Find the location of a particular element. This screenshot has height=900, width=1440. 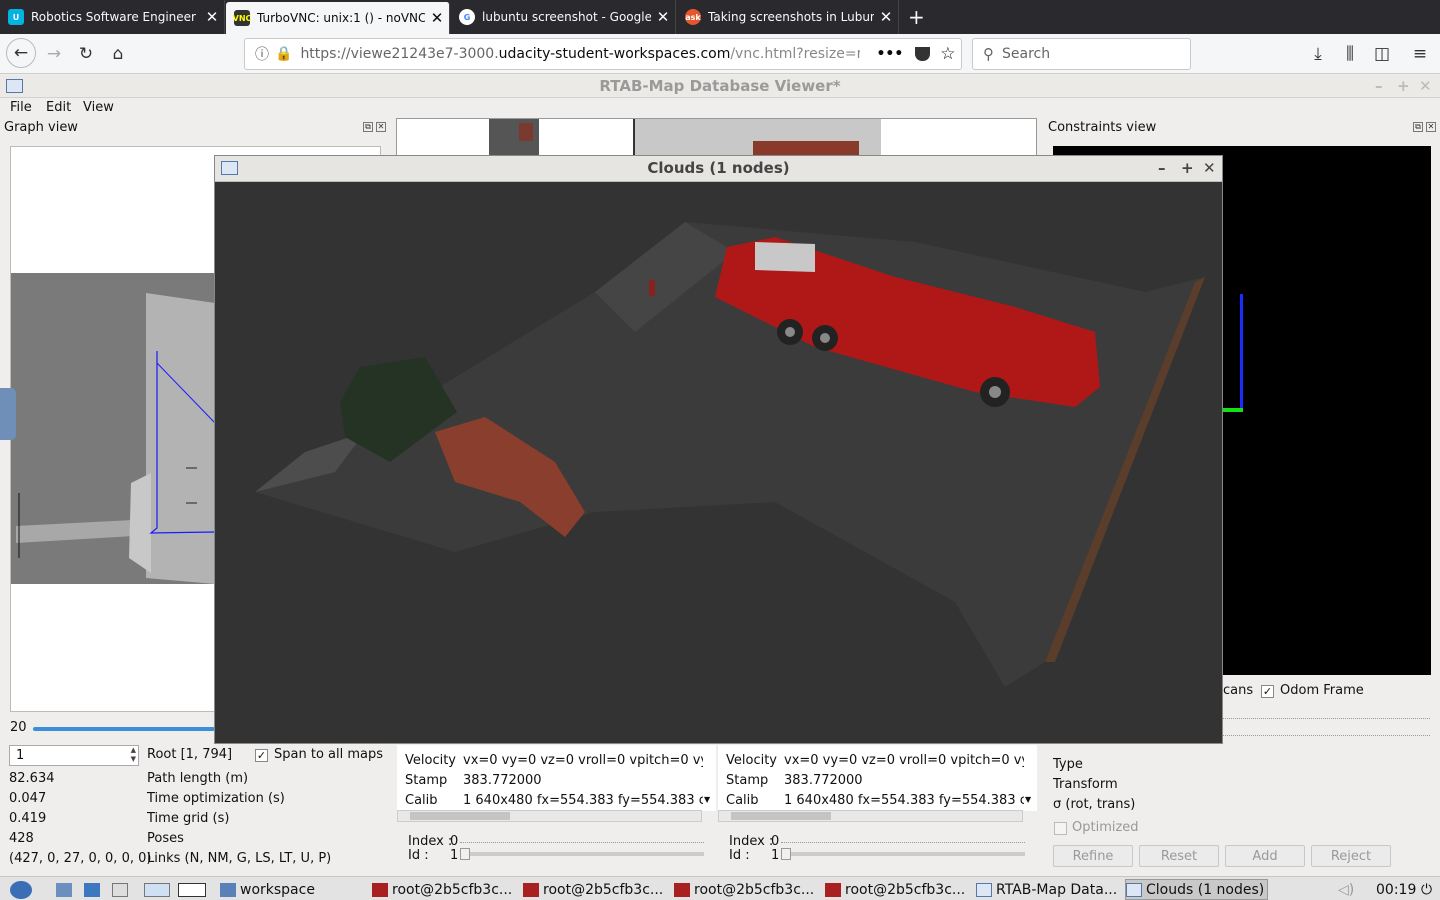

app-title-bar: RTAB-Map Database Viewer* – + ✕ is located at coordinates (720, 86).